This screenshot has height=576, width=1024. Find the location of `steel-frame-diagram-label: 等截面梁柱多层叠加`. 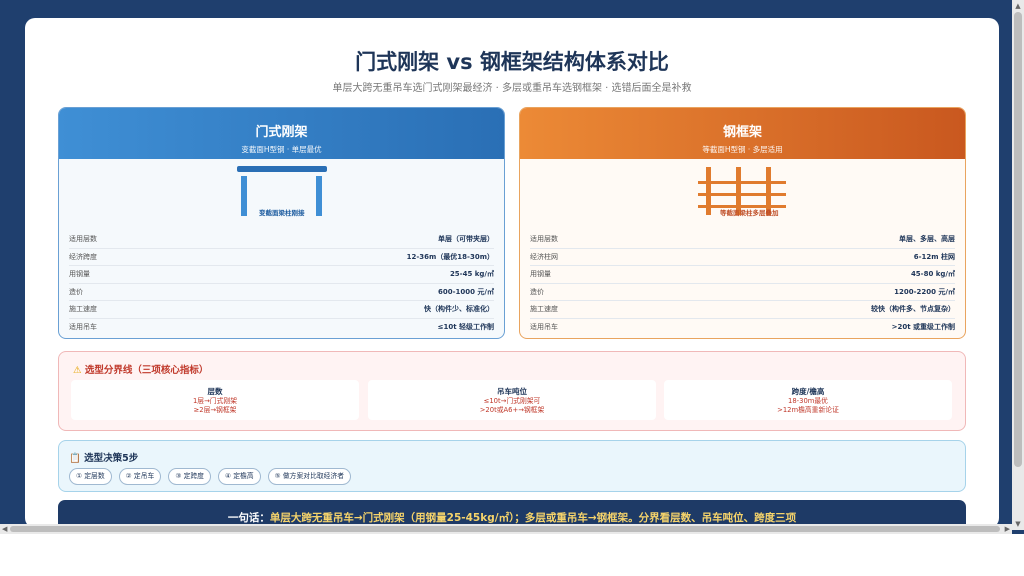

steel-frame-diagram-label: 等截面梁柱多层叠加 is located at coordinates (749, 213).